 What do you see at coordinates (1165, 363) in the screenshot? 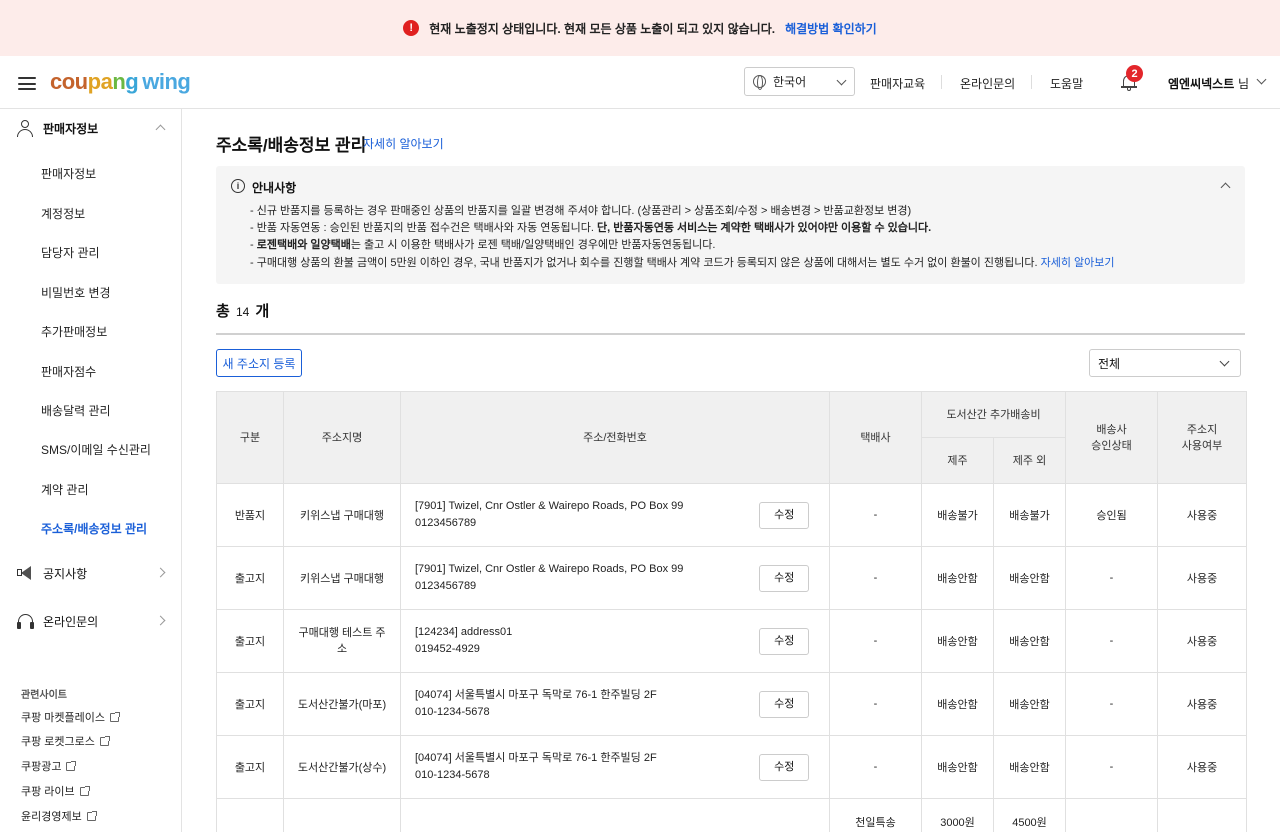
I see `address-type-filter: 전체` at bounding box center [1165, 363].